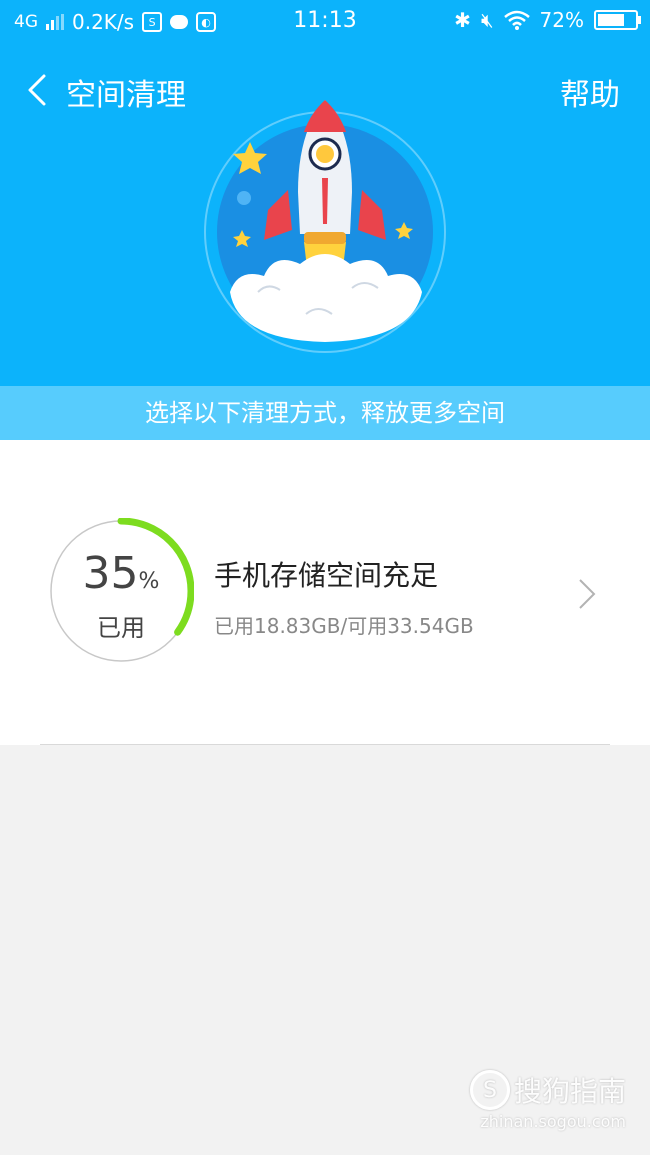  Describe the element at coordinates (325, 22) in the screenshot. I see `status-bar: 4G 0.2K/s S ◐ 11:13 ✱ 🔇︎ 72%` at that location.